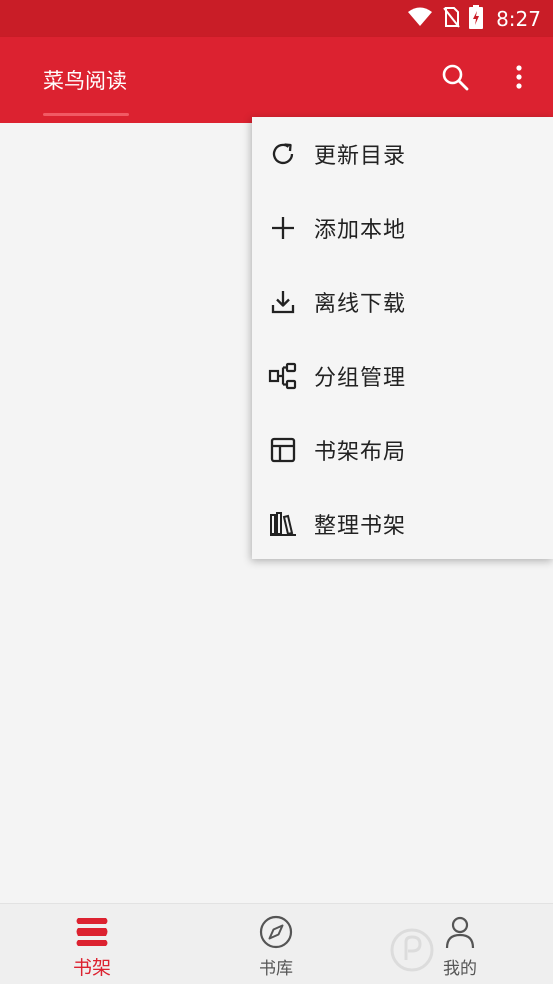  I want to click on nav-label: 书架, so click(91, 968).